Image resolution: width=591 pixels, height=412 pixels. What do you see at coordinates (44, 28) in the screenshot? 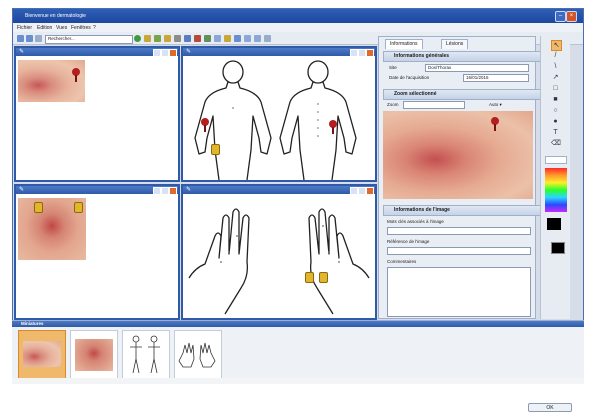
I see `menu-edit: Edition` at bounding box center [44, 28].